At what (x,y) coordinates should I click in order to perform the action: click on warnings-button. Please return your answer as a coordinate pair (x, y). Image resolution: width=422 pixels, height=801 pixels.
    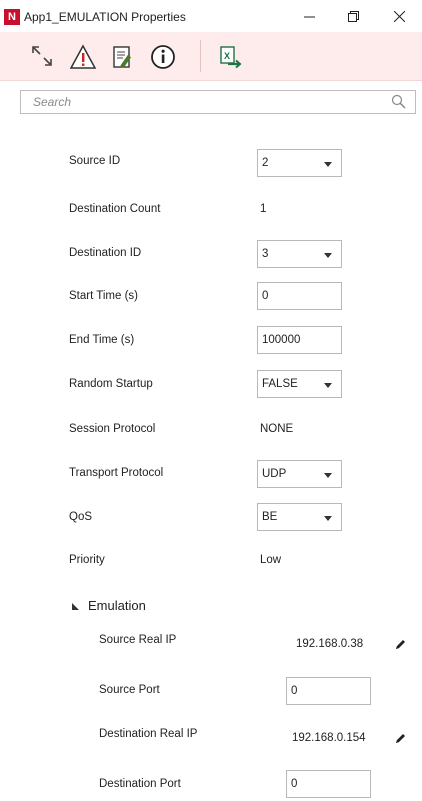
    Looking at the image, I should click on (83, 57).